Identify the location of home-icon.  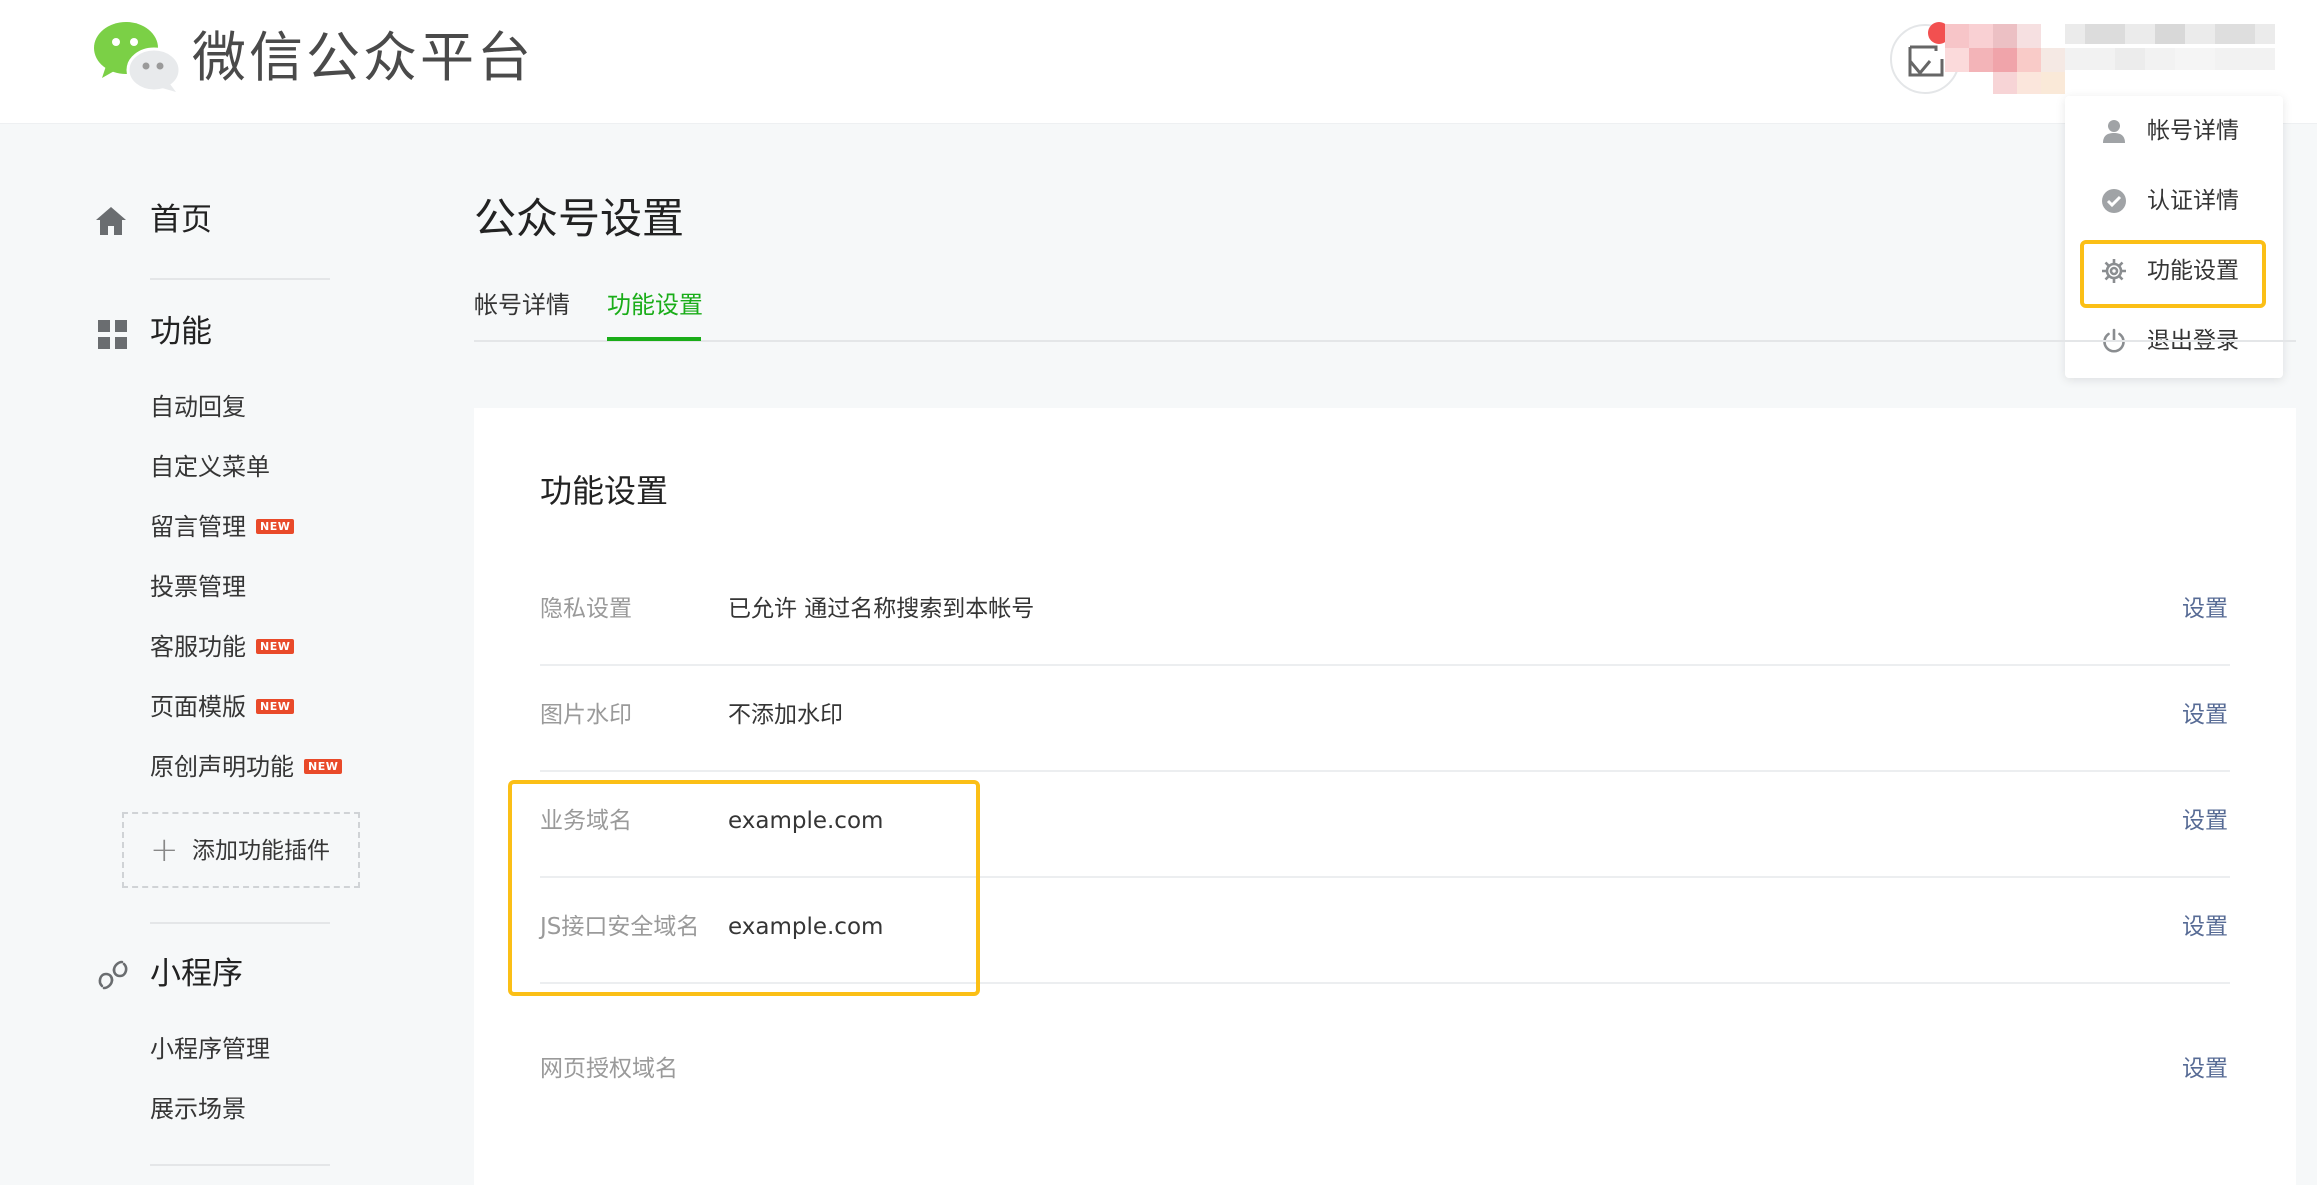
(111, 221).